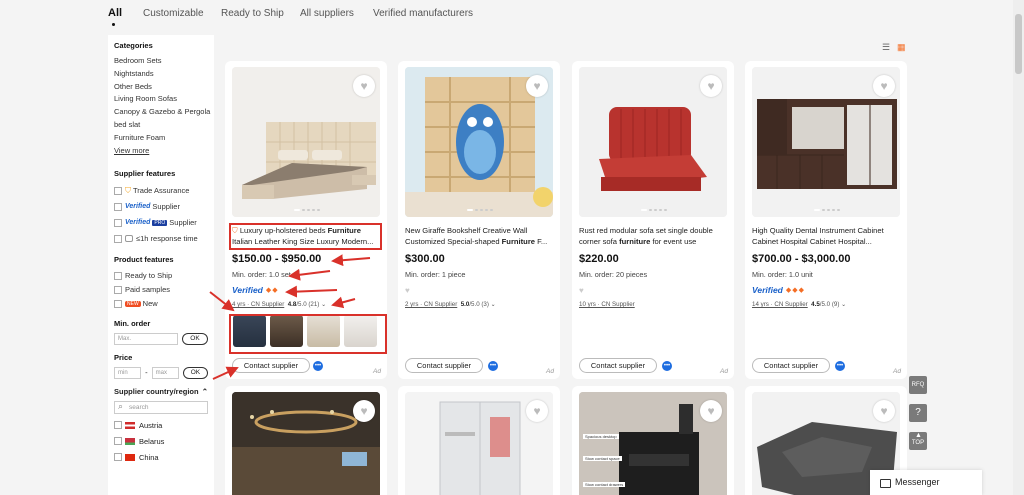 This screenshot has height=495, width=1024. I want to click on pro-tag: PRO, so click(160, 222).